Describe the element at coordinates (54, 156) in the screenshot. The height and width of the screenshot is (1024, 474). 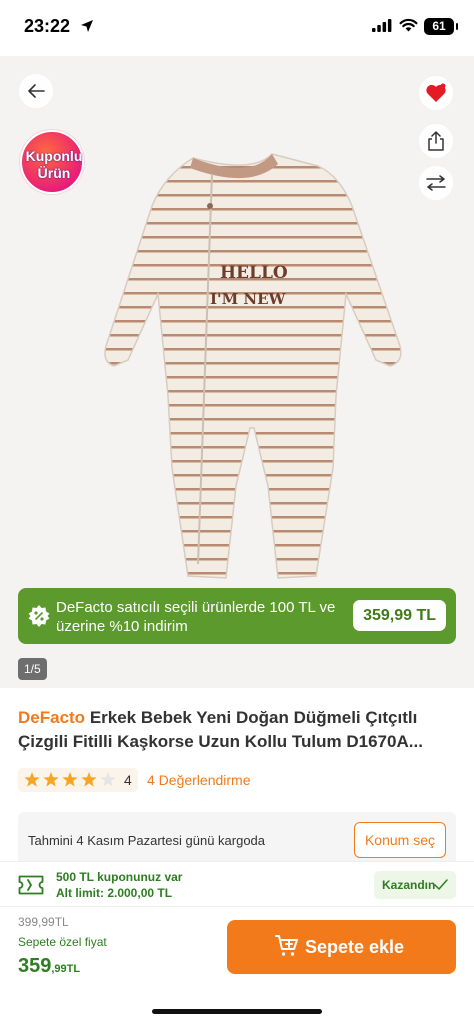
I see `coupon-badge-line-1: Kuponlu` at that location.